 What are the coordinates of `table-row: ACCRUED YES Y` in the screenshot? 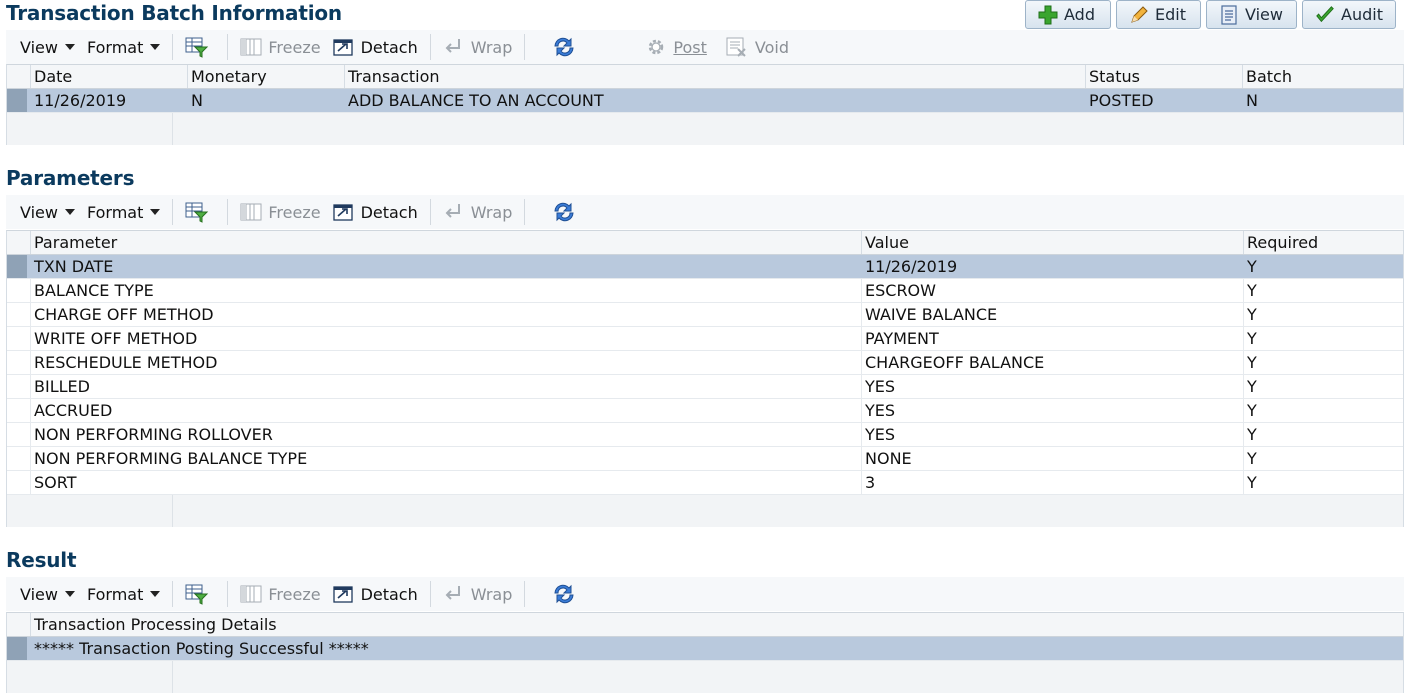 It's located at (705, 411).